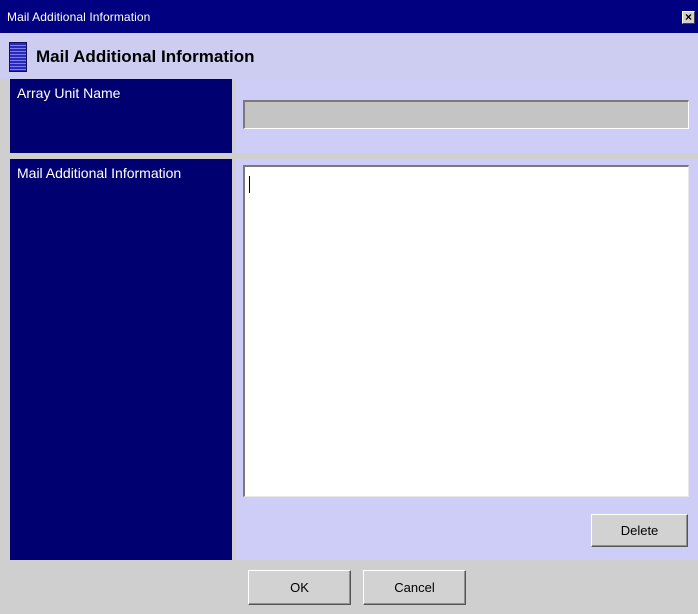  I want to click on section-title: Mail Additional Information, so click(145, 56).